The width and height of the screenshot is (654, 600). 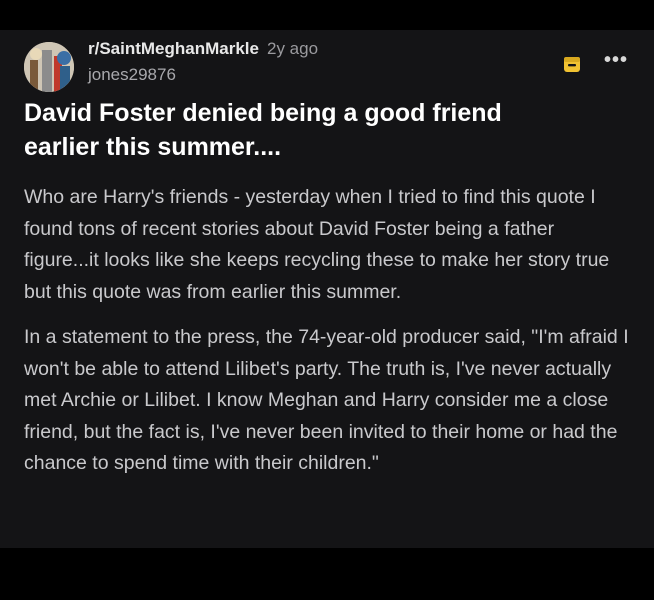 I want to click on more-options-icon: •••, so click(x=616, y=62).